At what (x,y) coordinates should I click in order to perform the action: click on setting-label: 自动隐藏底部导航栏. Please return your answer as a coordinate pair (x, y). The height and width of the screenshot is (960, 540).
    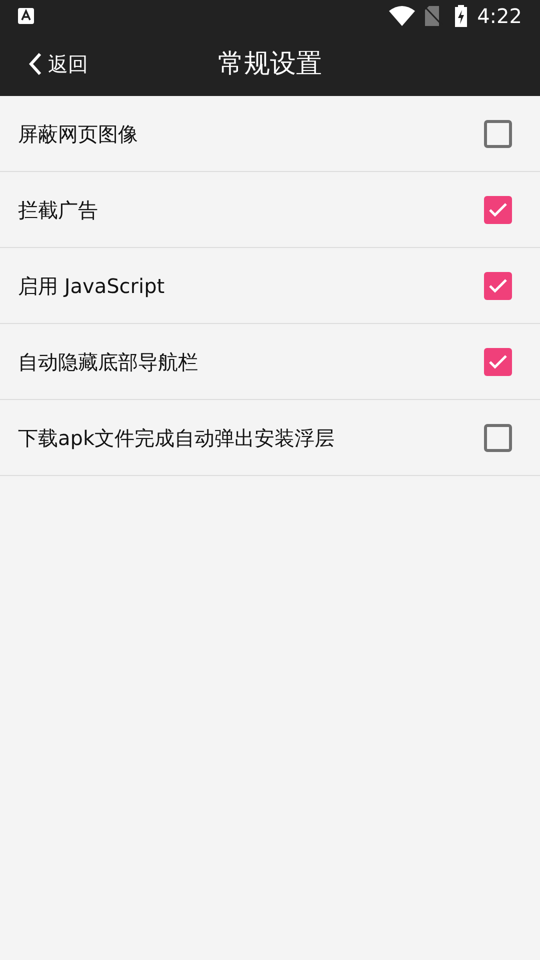
    Looking at the image, I should click on (108, 362).